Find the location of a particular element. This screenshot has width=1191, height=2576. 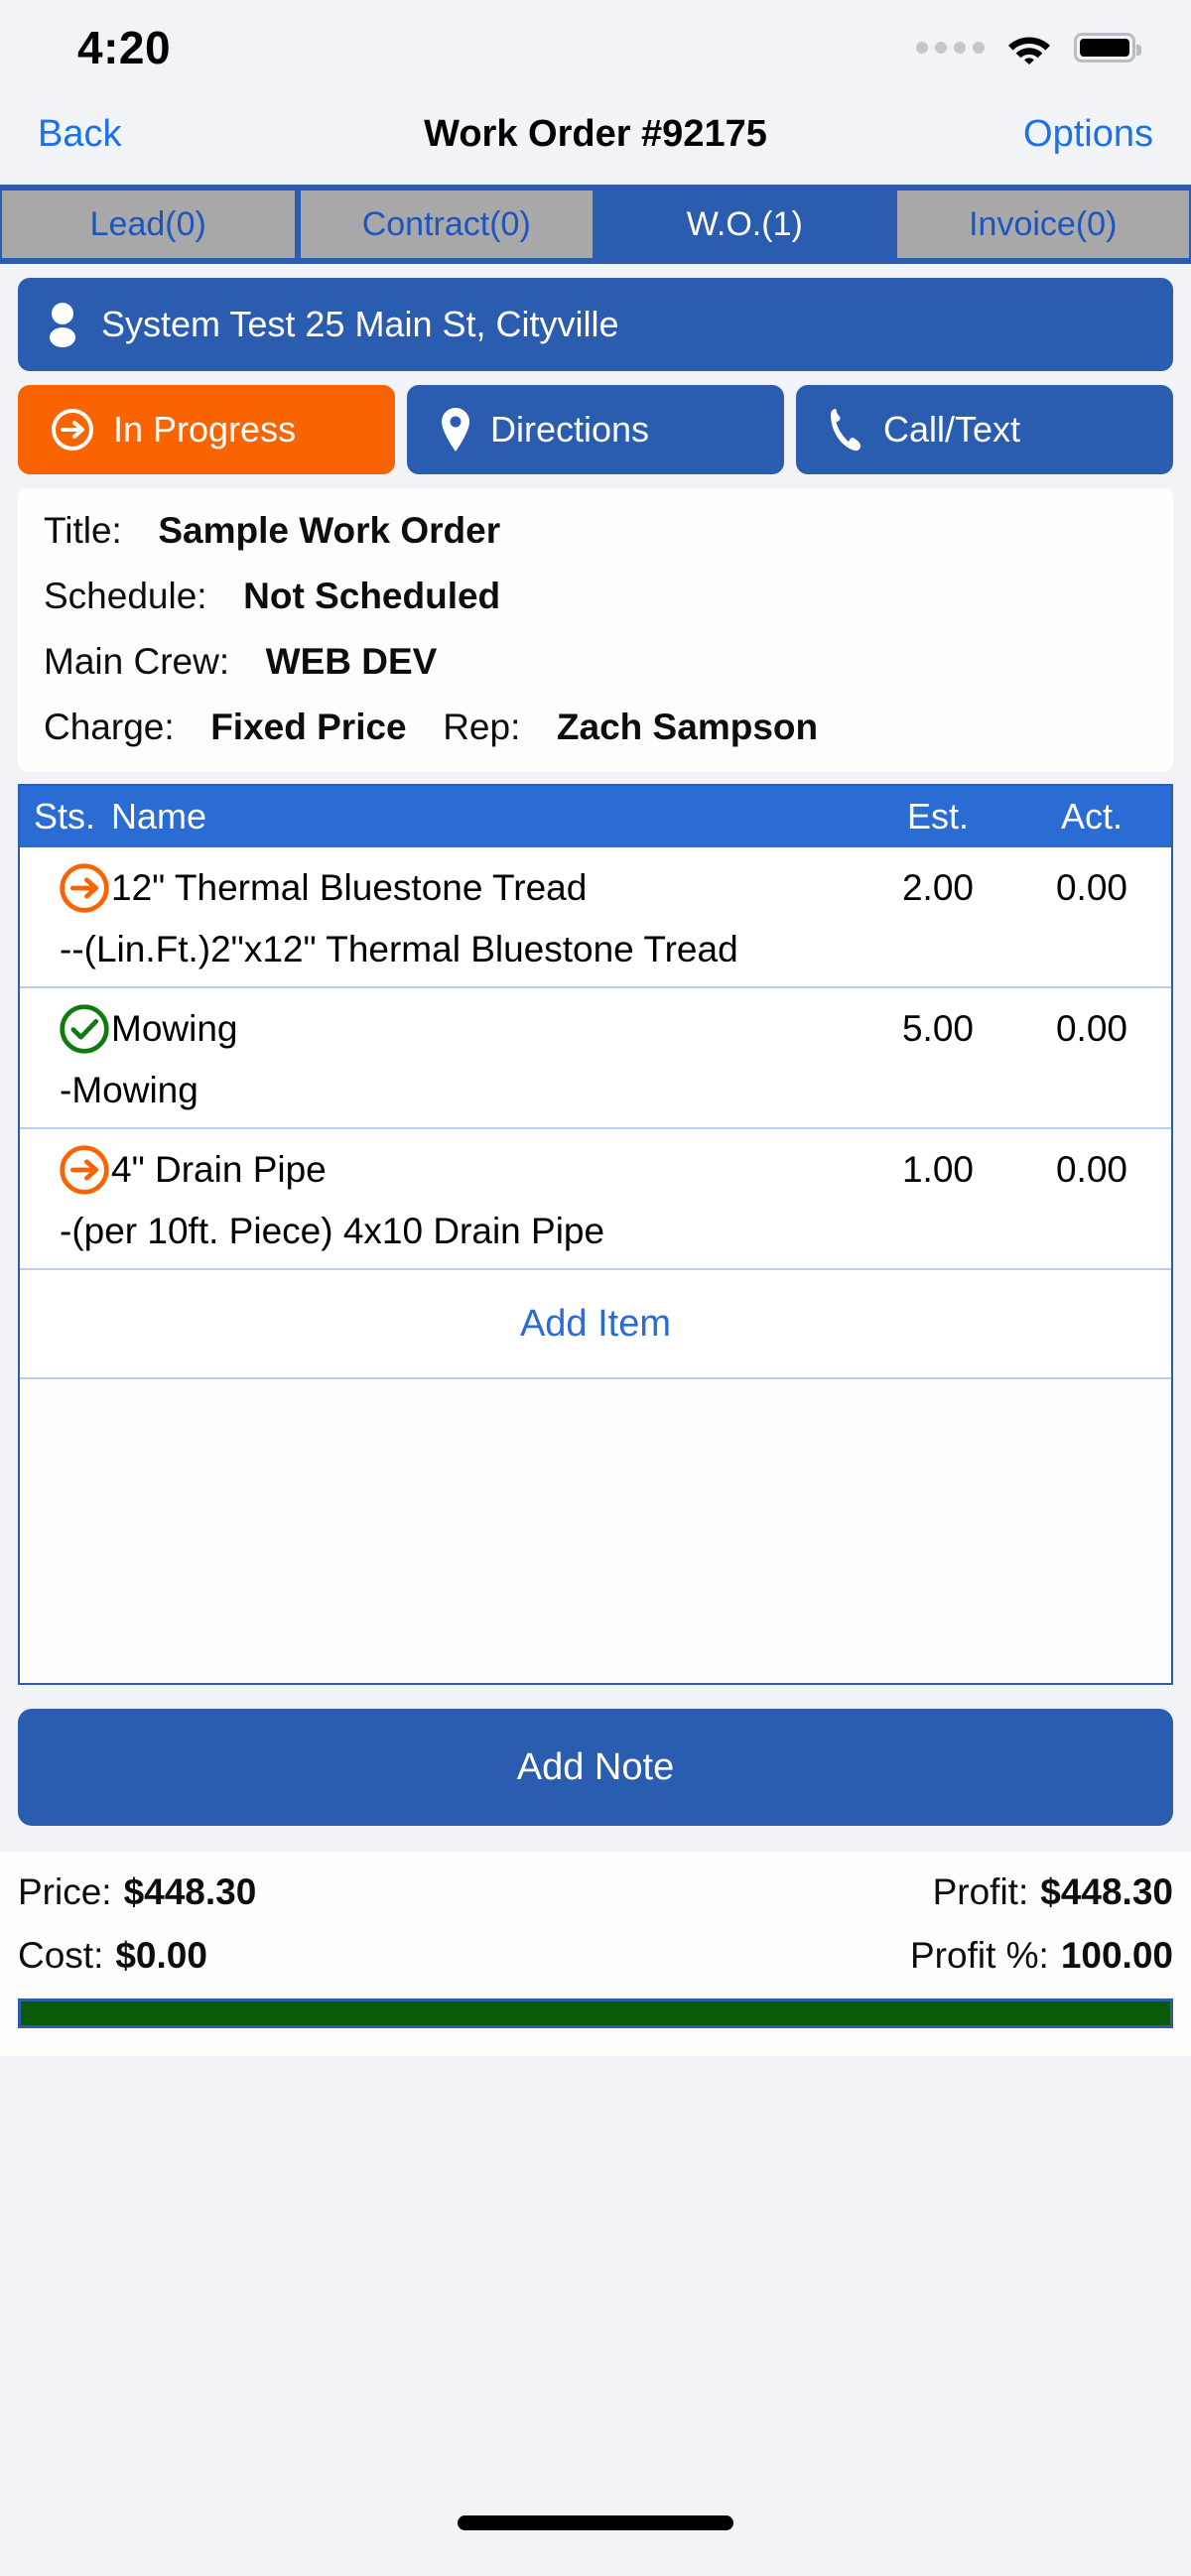

detail-crew-label: Main Crew: is located at coordinates (137, 662).